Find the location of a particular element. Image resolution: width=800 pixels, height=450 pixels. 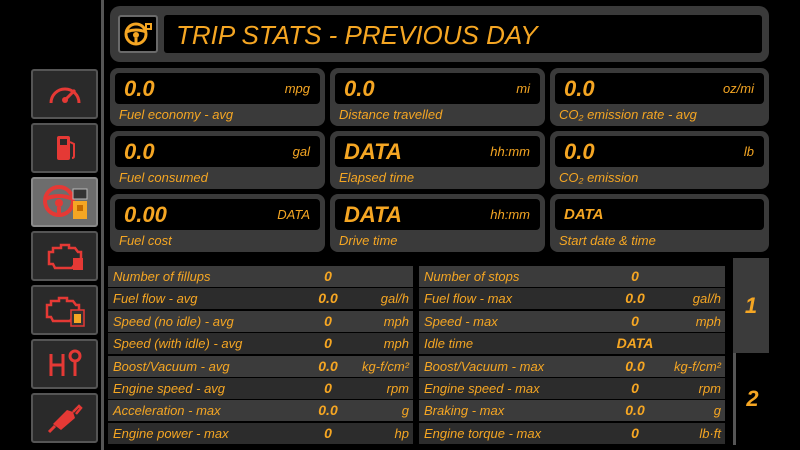

stat-tile-fuel-cost: 0.00 DATA Fuel cost is located at coordinates (217, 223).